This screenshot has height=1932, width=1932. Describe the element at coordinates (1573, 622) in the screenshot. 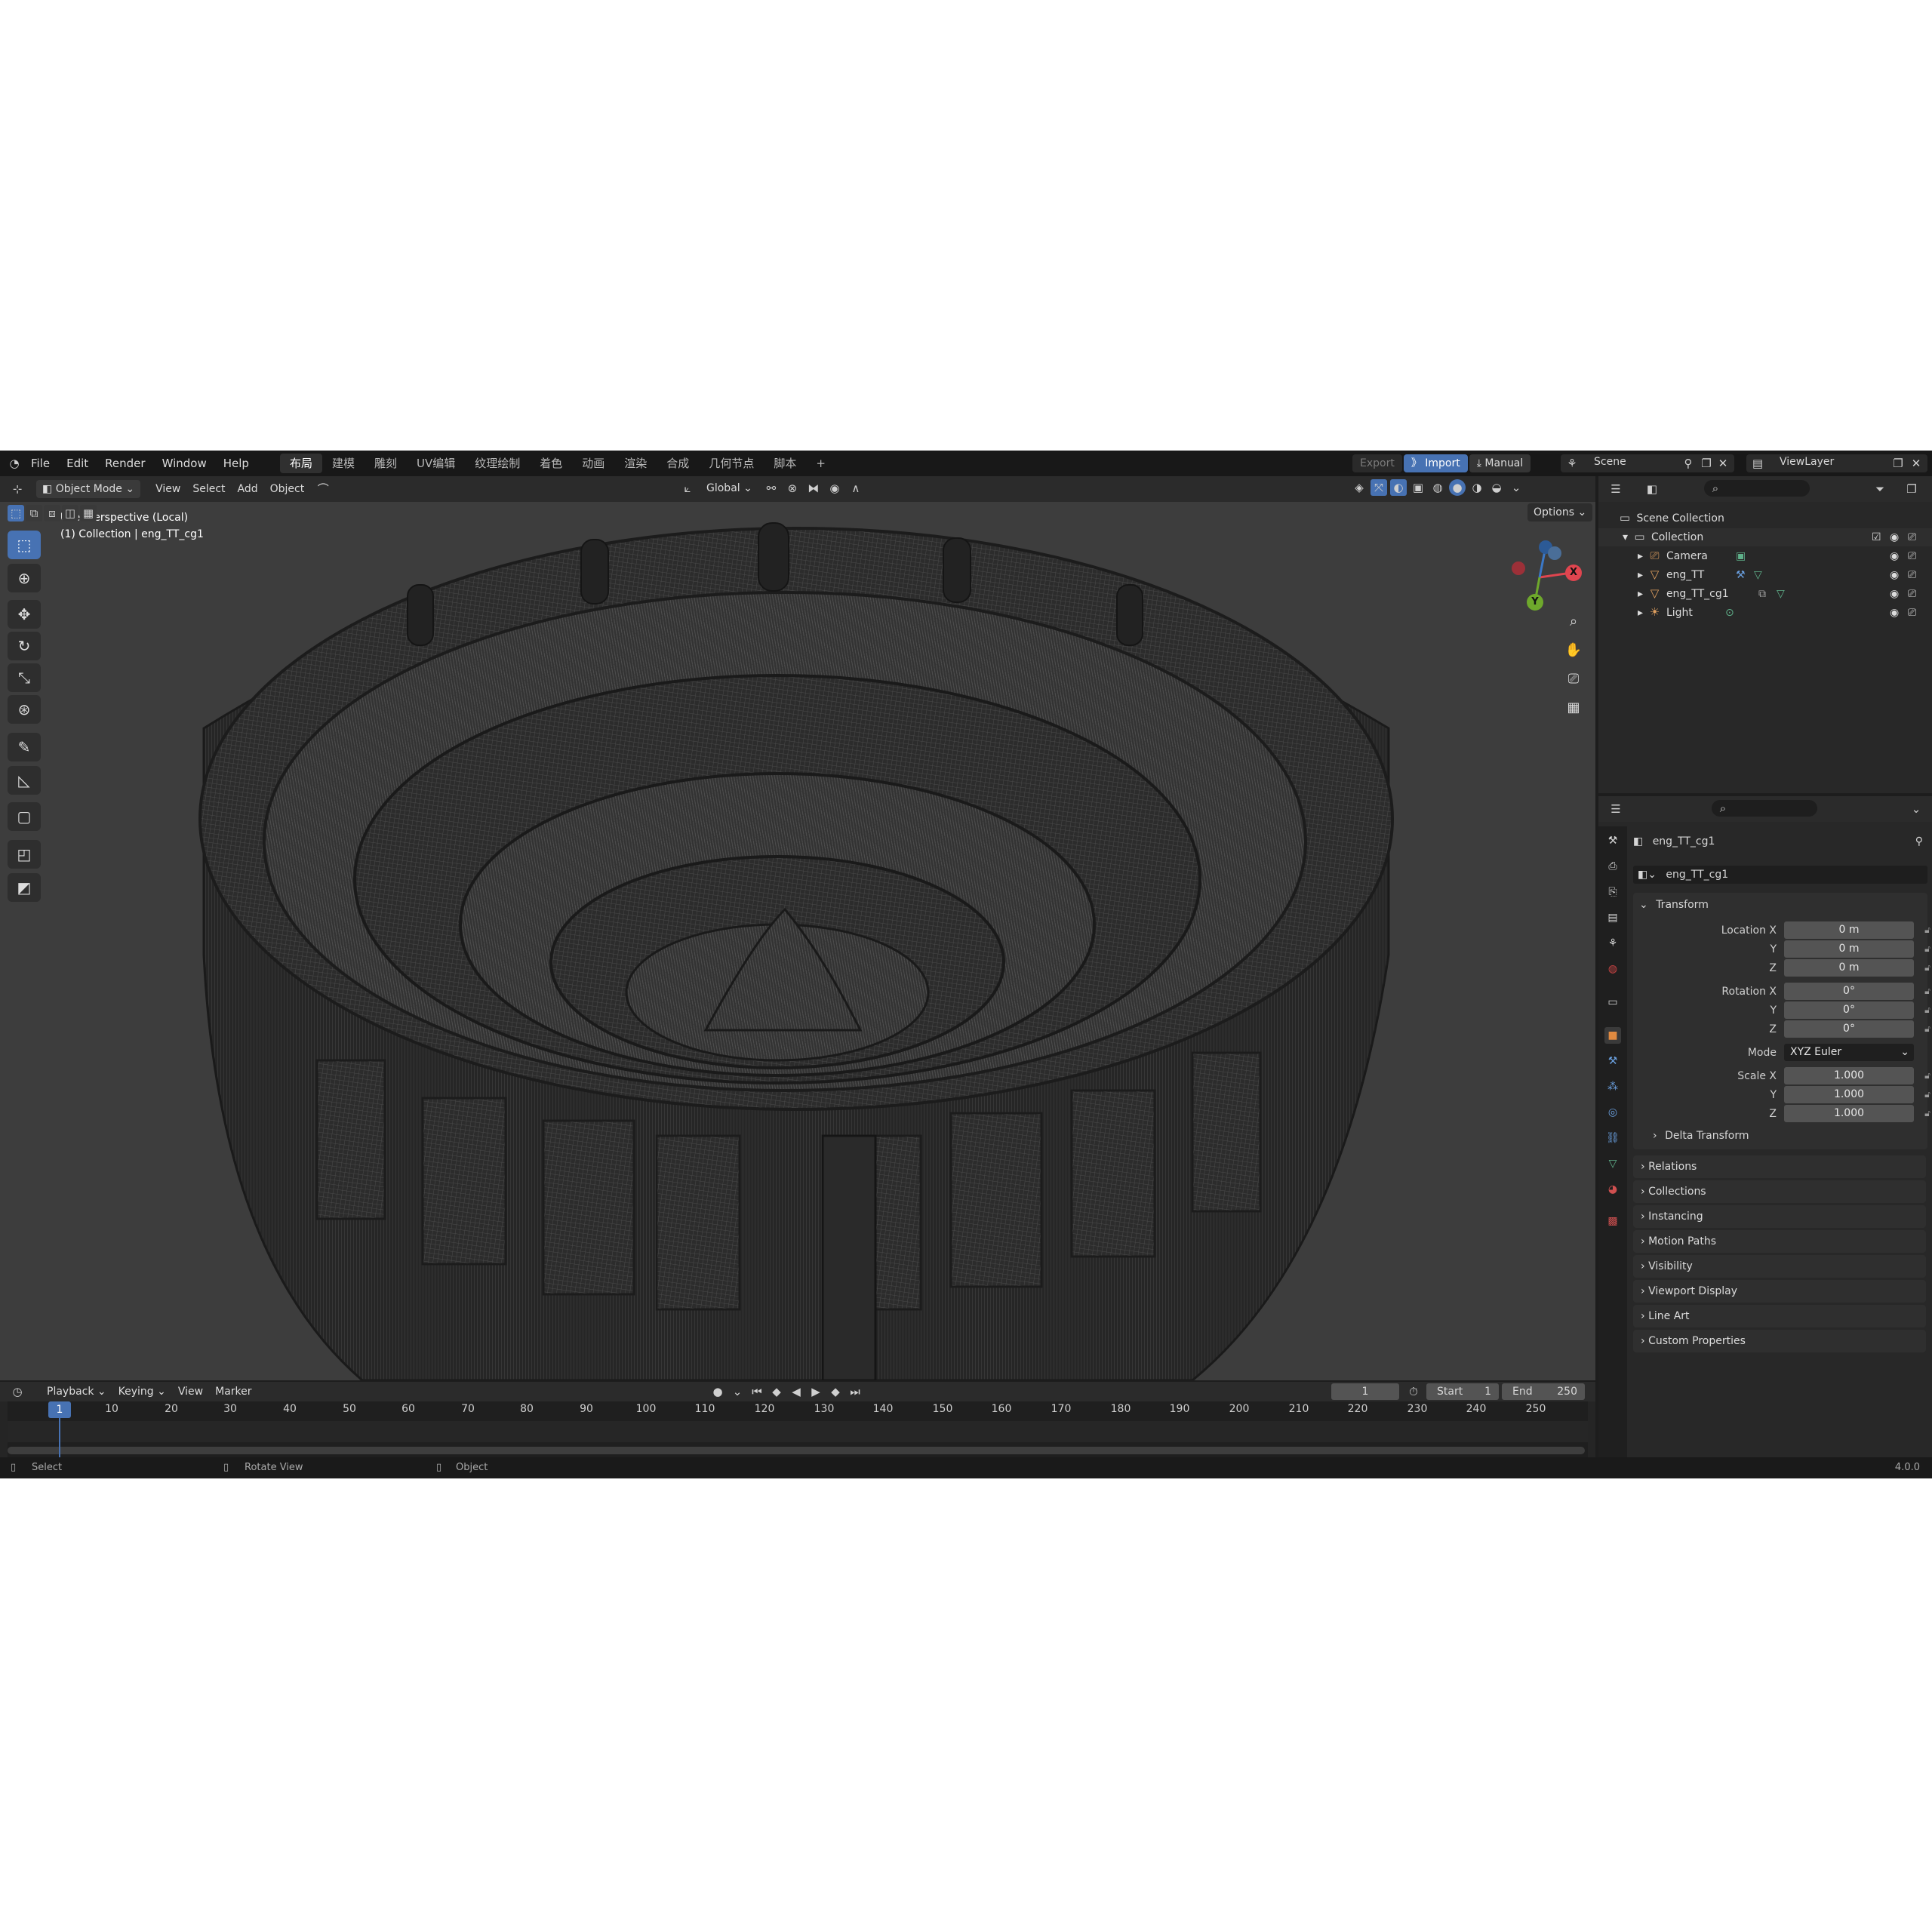

I see `zoom-icon: ⌕` at that location.